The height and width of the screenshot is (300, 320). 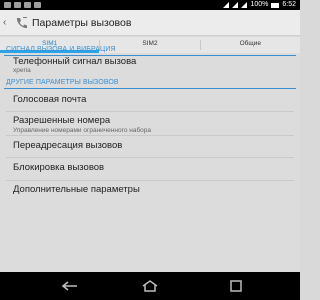 I want to click on nav-back-button, so click(x=70, y=286).